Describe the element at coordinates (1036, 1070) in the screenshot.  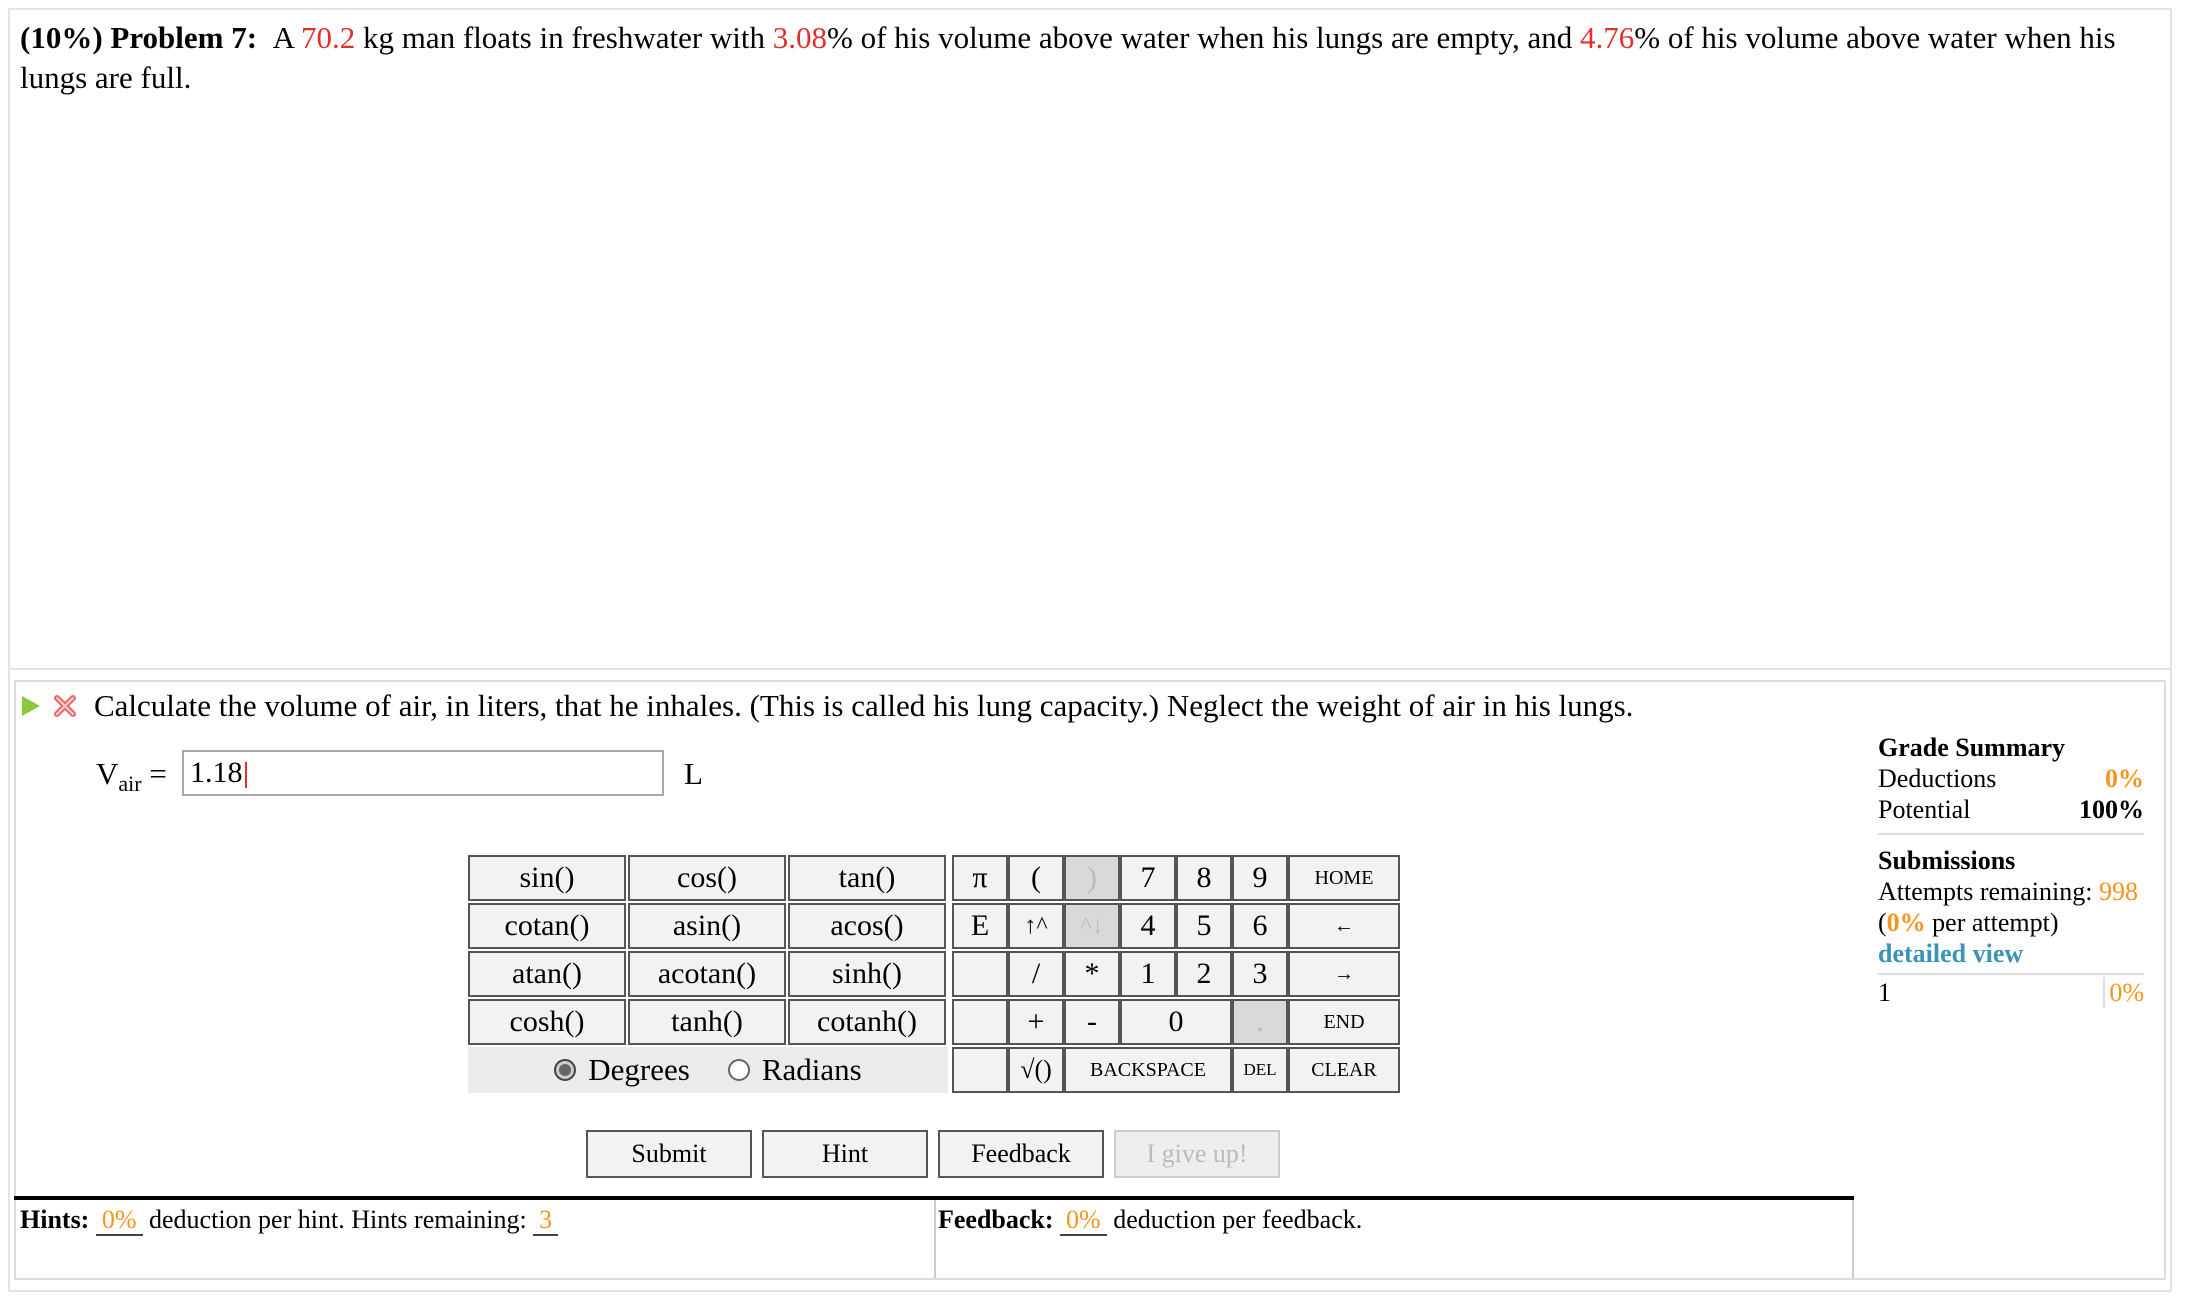
I see `key-sqrt: √()` at that location.